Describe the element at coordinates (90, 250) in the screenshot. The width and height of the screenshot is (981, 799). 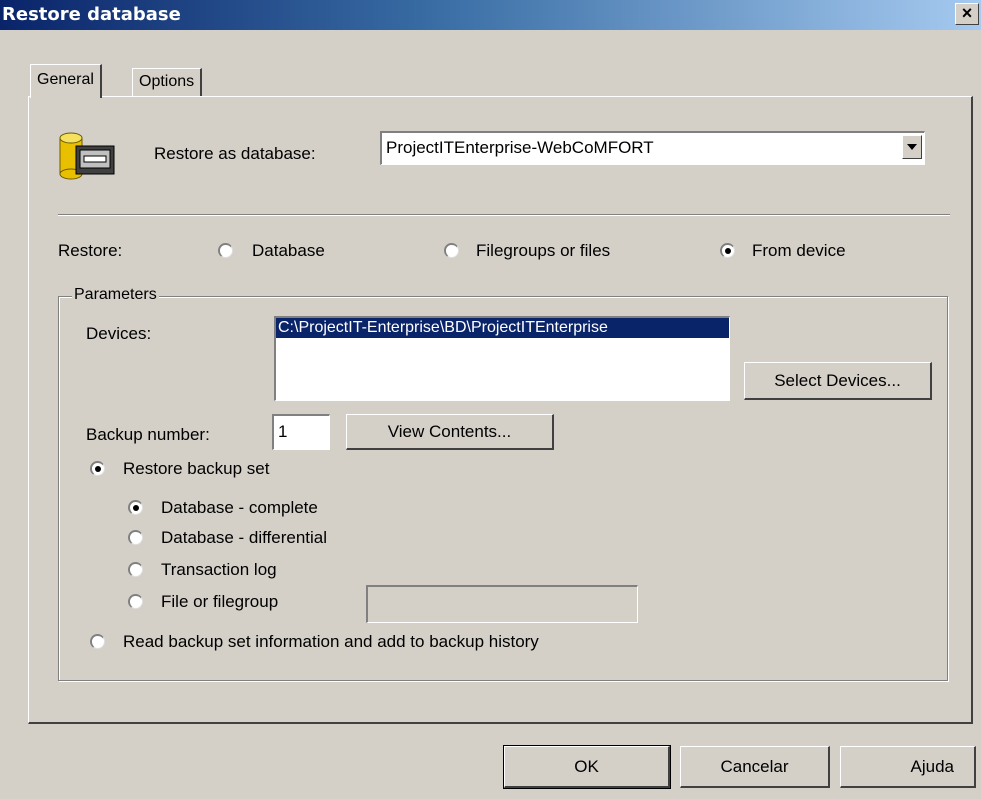
I see `restore-label: Restore:` at that location.